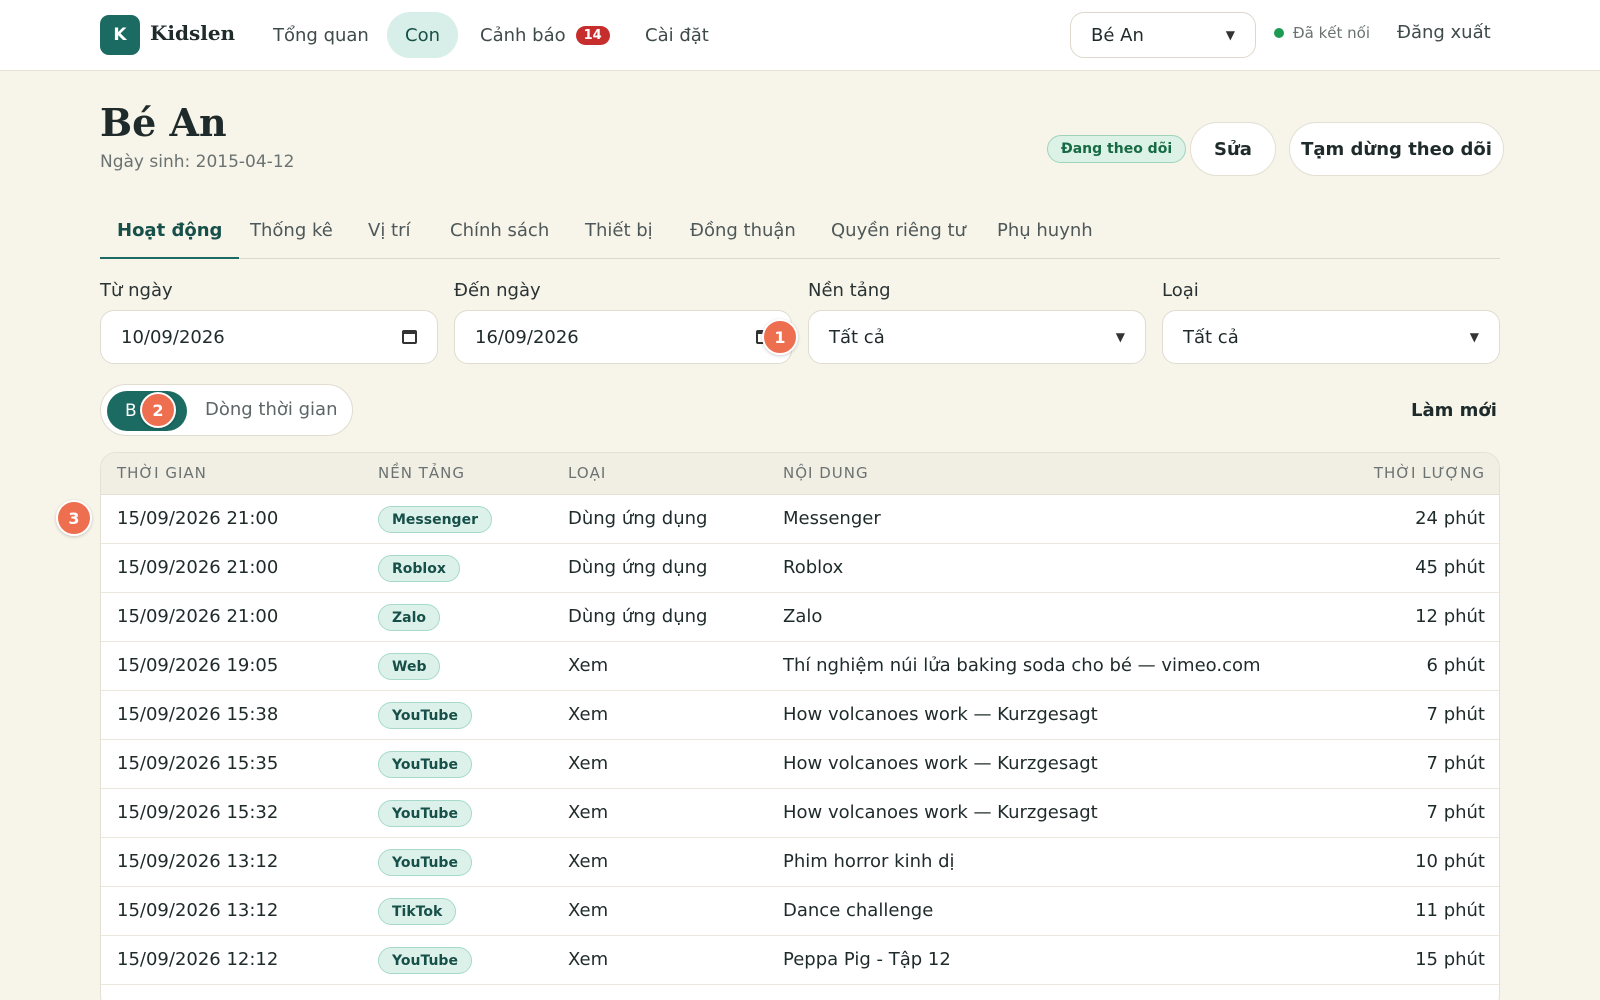 This screenshot has height=1000, width=1600. I want to click on row-time: 15/09/2026 15:35, so click(198, 763).